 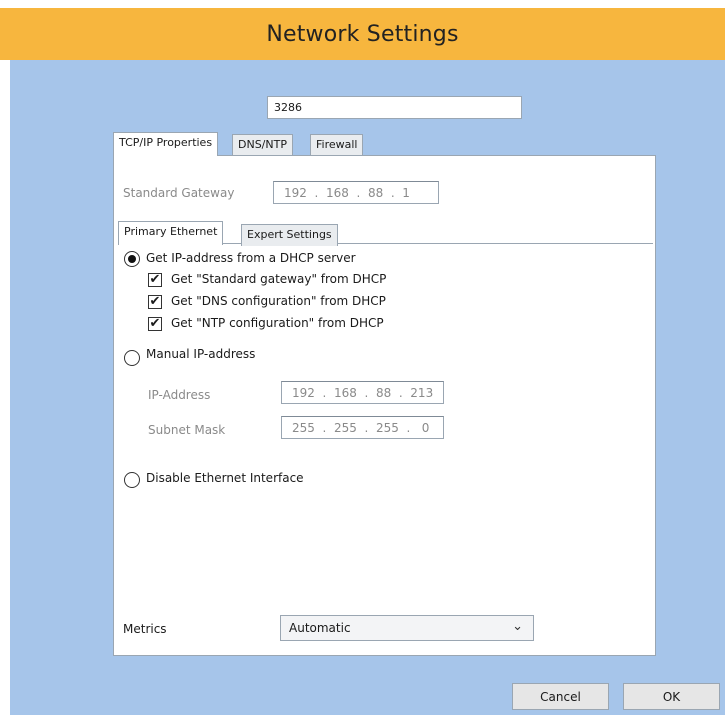 I want to click on get-ntp-checkbox: ✔, so click(x=155, y=324).